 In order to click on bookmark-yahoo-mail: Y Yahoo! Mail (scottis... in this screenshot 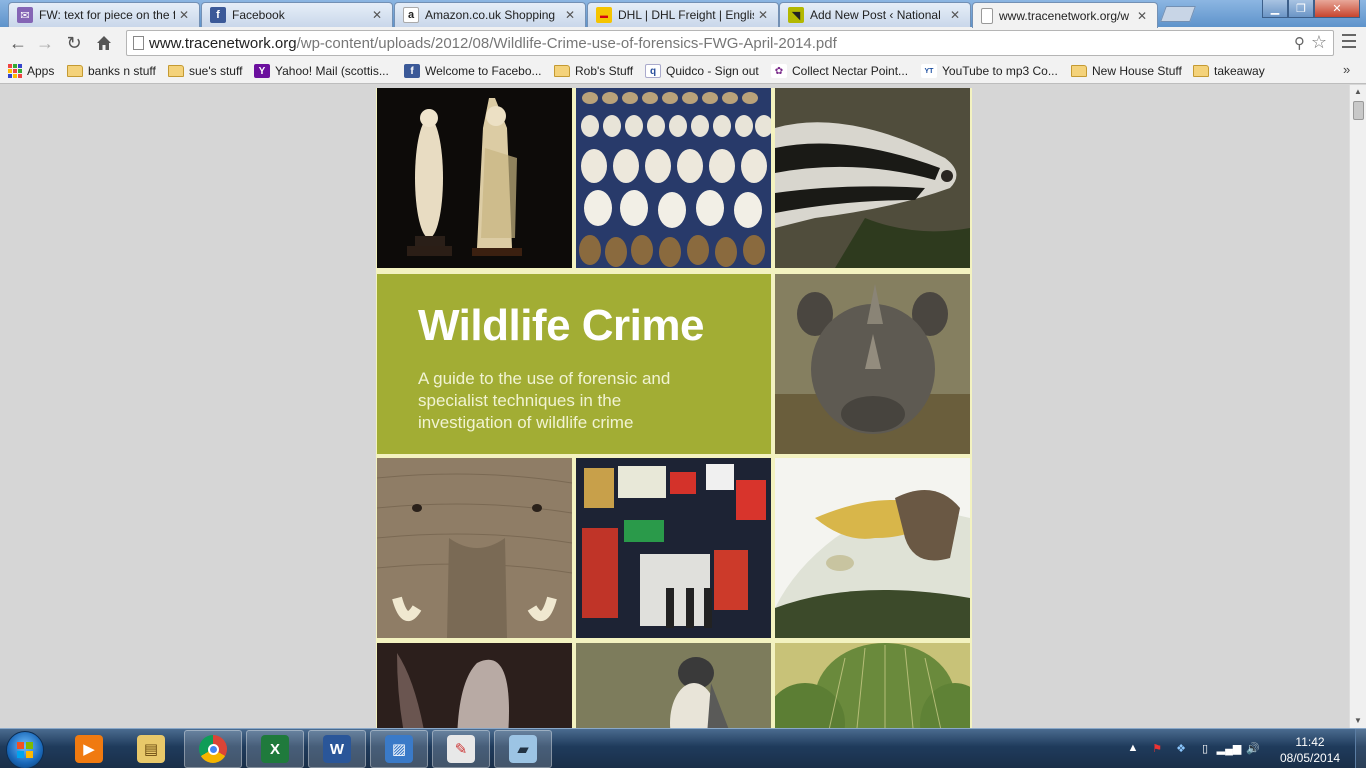, I will do `click(321, 71)`.